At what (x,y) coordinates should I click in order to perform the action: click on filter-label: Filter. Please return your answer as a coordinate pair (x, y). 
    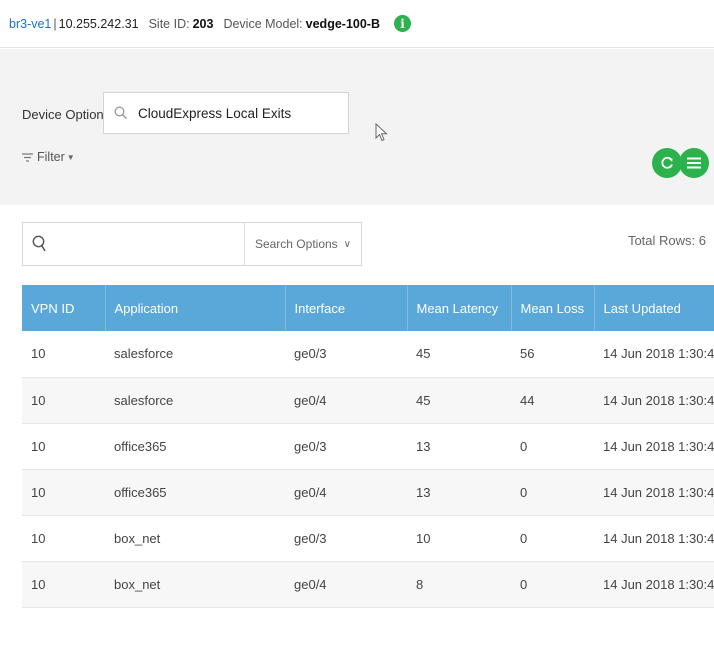
    Looking at the image, I should click on (51, 157).